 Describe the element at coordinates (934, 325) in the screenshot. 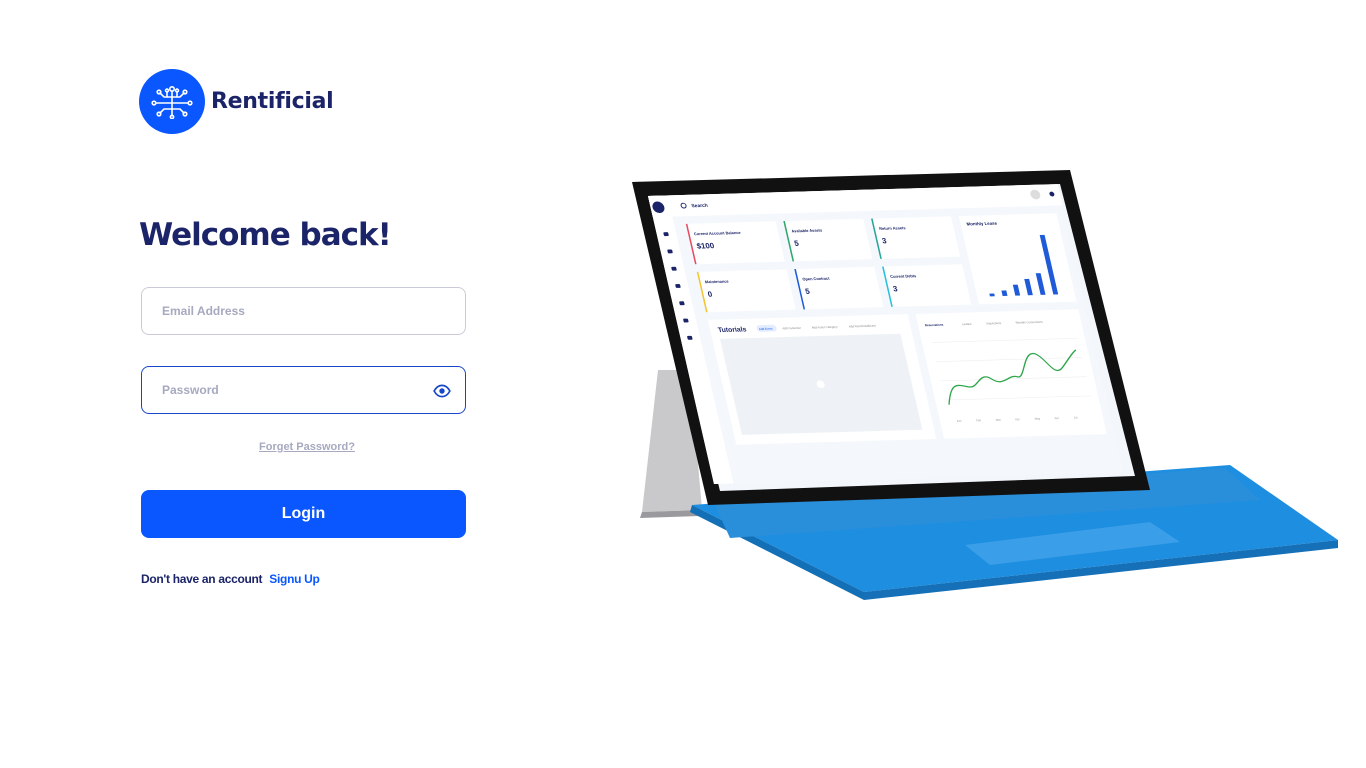

I see `reservation-tab-1: Reservations` at that location.